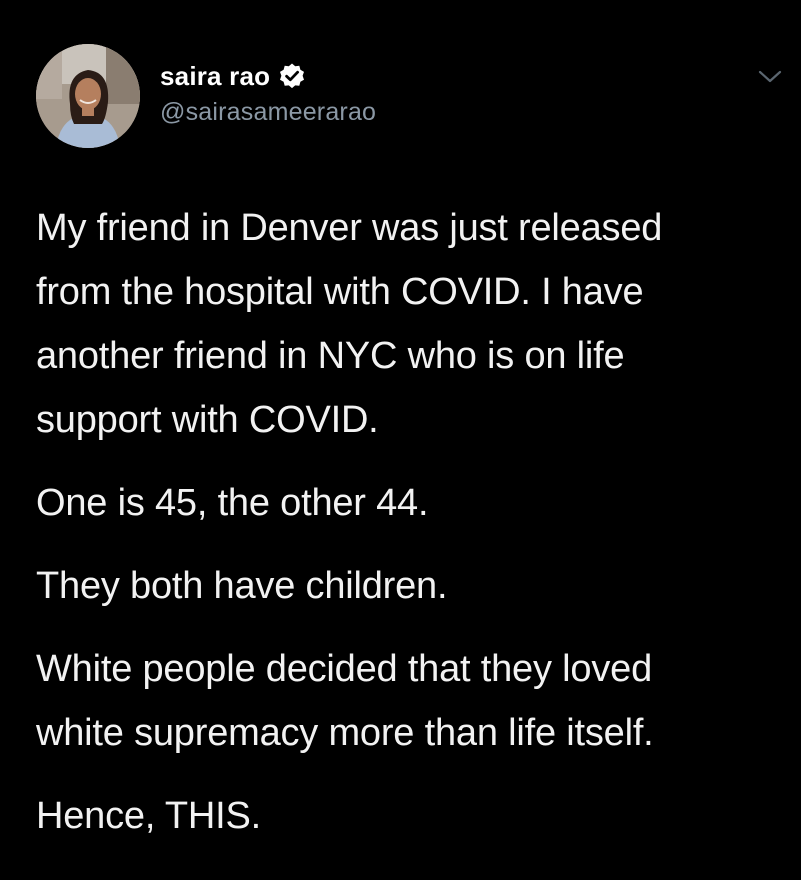 This screenshot has width=801, height=880. I want to click on tweet-text-line: Hence, THIS., so click(148, 816).